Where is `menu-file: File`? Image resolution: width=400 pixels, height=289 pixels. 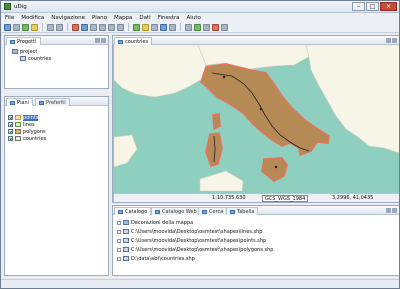 menu-file: File is located at coordinates (9, 18).